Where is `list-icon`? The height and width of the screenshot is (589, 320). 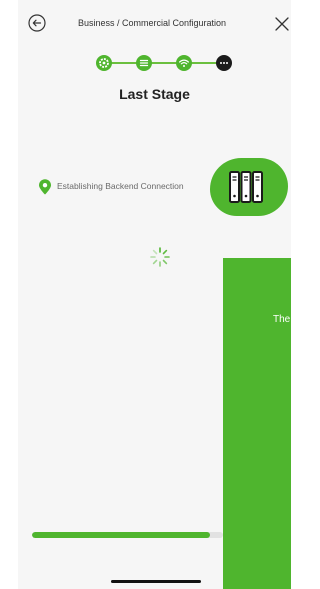
list-icon is located at coordinates (144, 63).